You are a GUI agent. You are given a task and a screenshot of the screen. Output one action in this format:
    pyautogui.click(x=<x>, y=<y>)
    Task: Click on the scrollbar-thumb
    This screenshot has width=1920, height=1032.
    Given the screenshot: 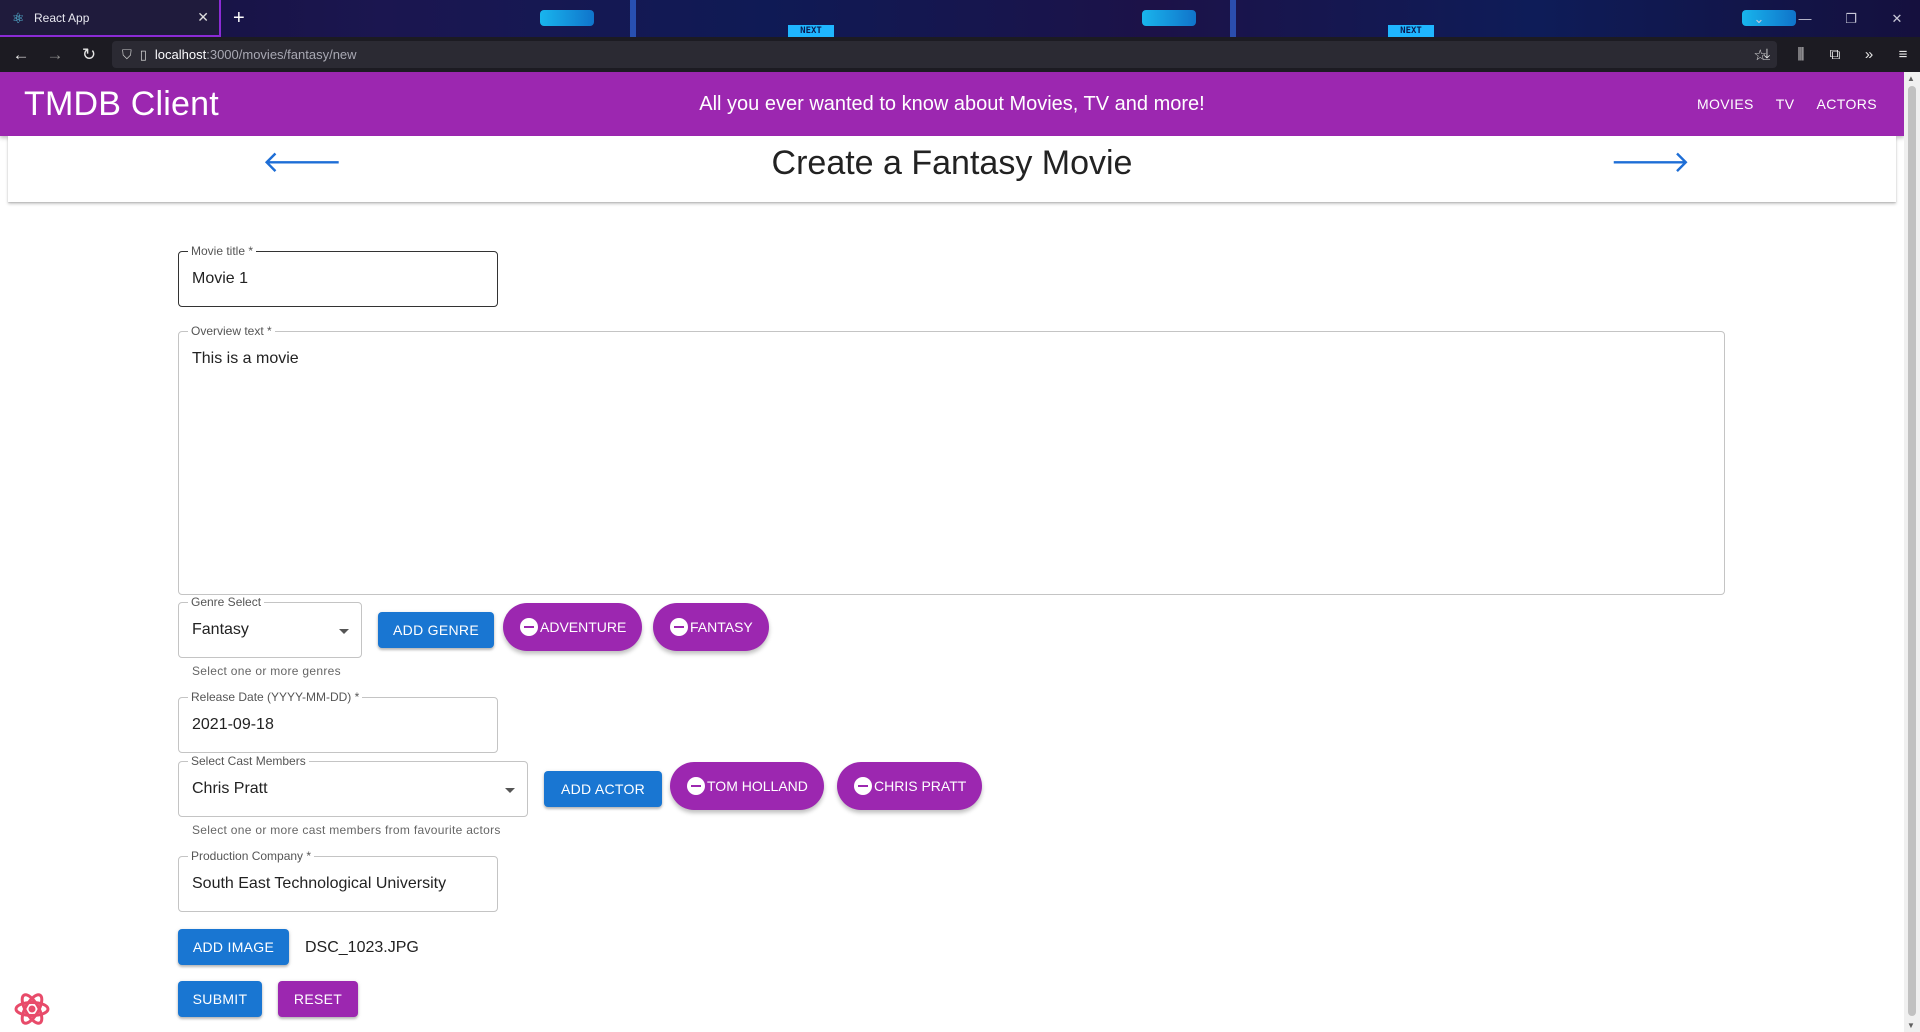 What is the action you would take?
    pyautogui.click(x=1912, y=551)
    